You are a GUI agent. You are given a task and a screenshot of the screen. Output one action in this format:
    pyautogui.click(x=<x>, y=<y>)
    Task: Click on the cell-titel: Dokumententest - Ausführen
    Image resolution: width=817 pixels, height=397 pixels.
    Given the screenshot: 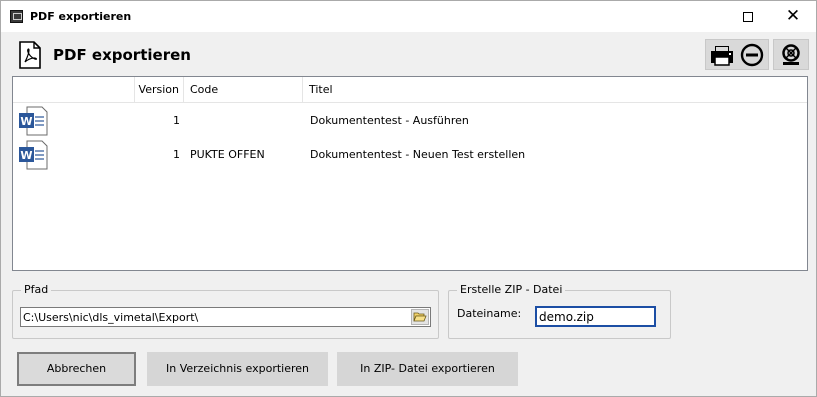 What is the action you would take?
    pyautogui.click(x=389, y=120)
    